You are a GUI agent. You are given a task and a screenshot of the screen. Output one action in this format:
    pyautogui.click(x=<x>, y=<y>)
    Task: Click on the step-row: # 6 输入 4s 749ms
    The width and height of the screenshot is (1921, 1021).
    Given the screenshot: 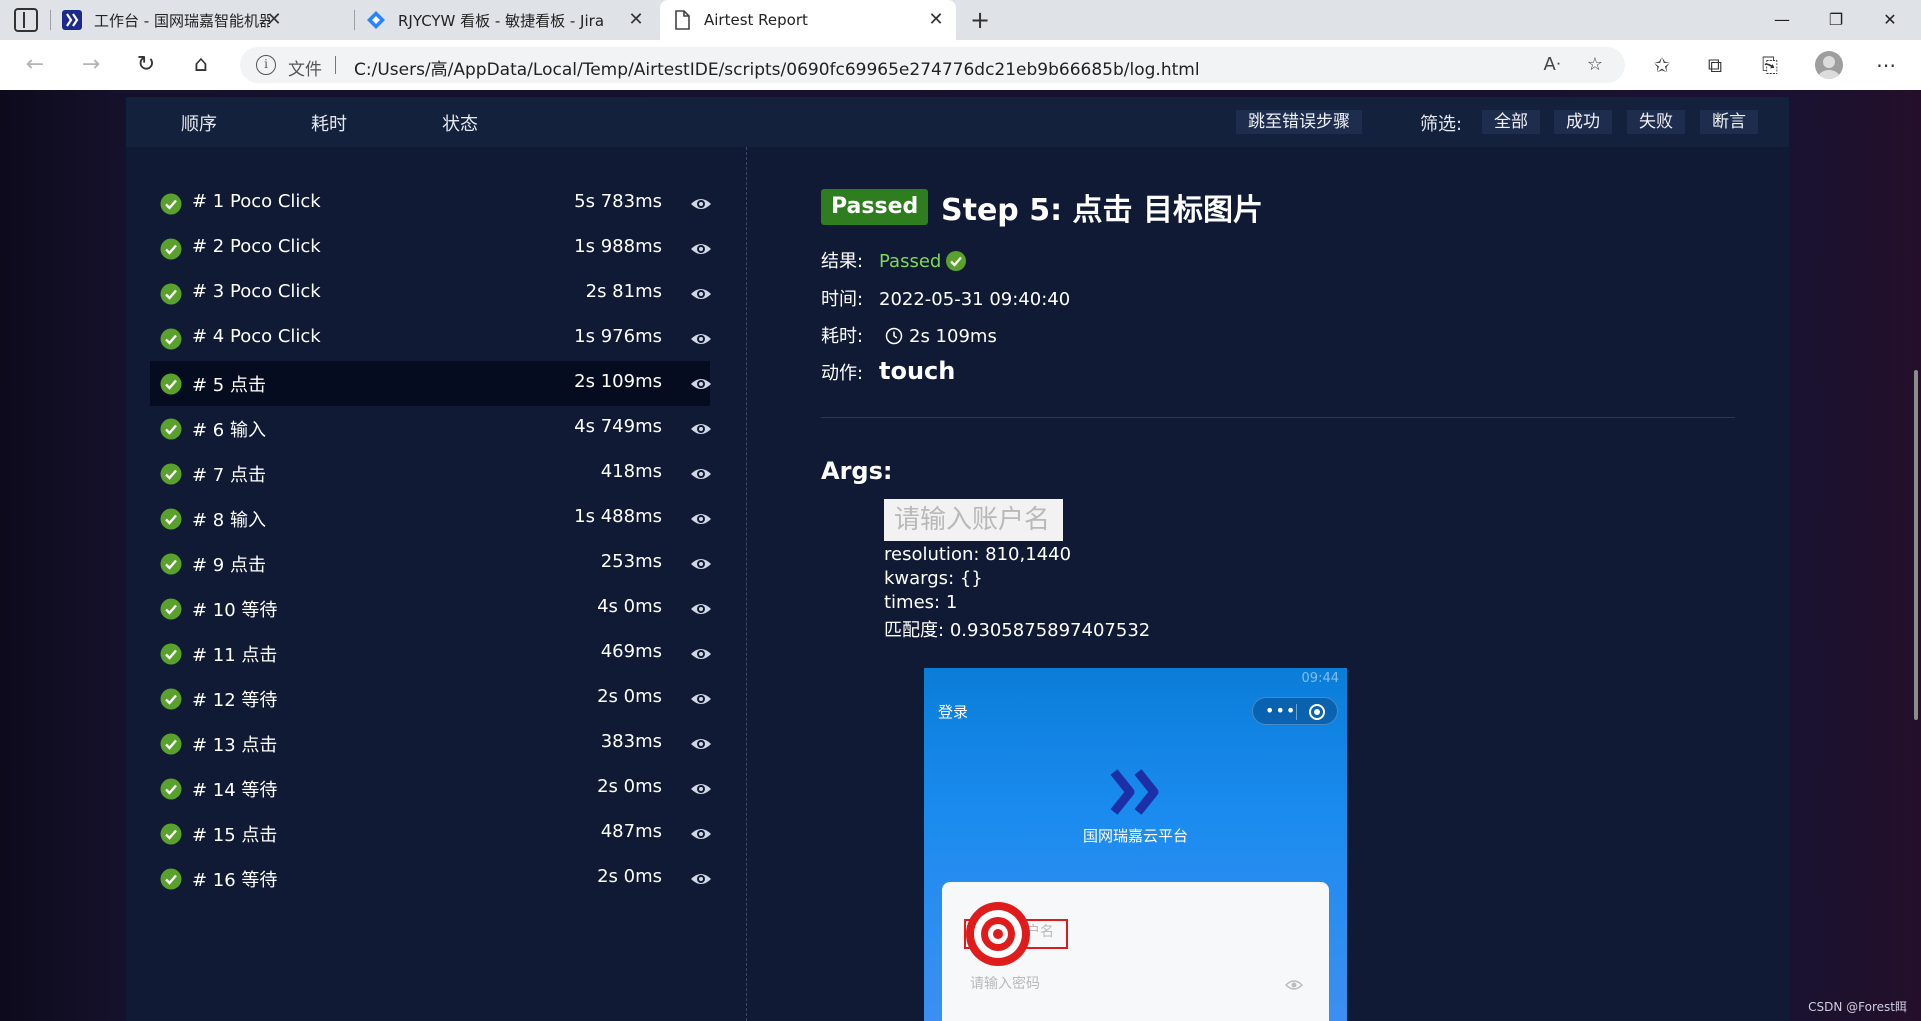 What is the action you would take?
    pyautogui.click(x=431, y=428)
    